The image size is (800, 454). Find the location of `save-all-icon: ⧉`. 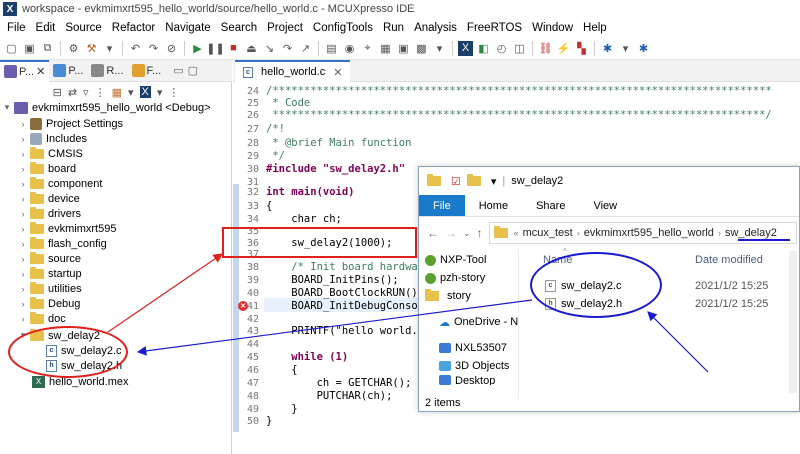

save-all-icon: ⧉ is located at coordinates (47, 48).